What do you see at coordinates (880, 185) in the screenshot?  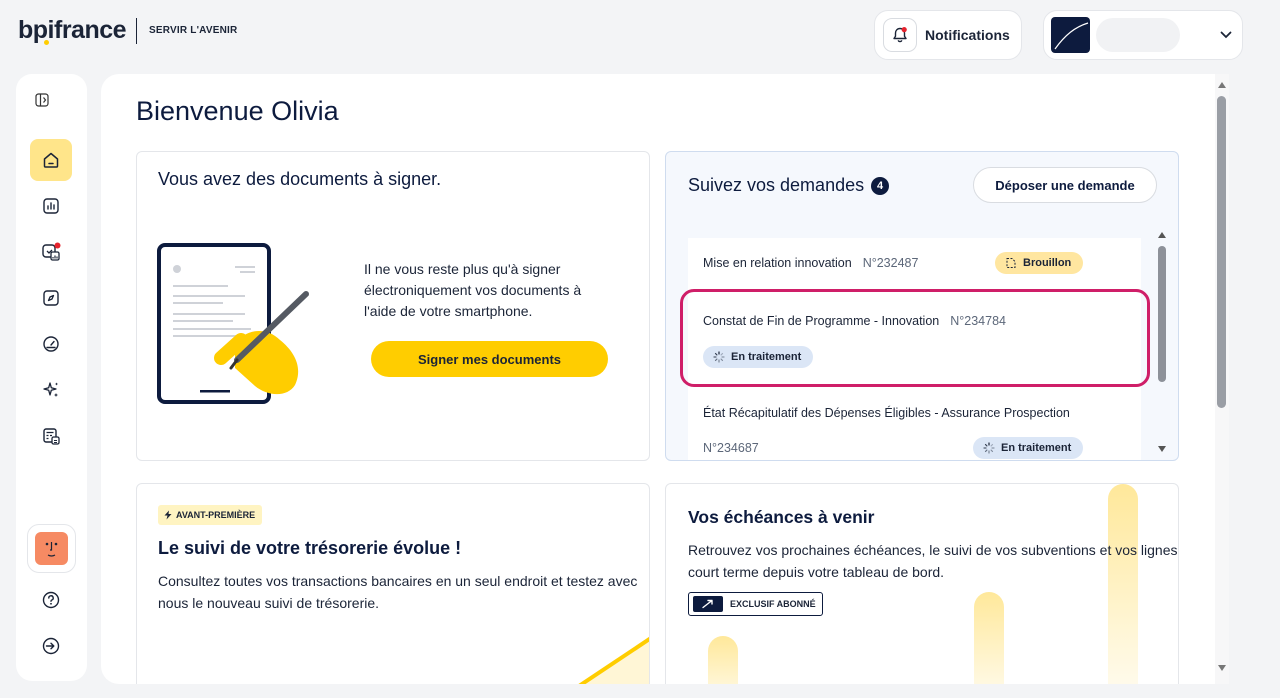 I see `requests-count-badge: 4` at bounding box center [880, 185].